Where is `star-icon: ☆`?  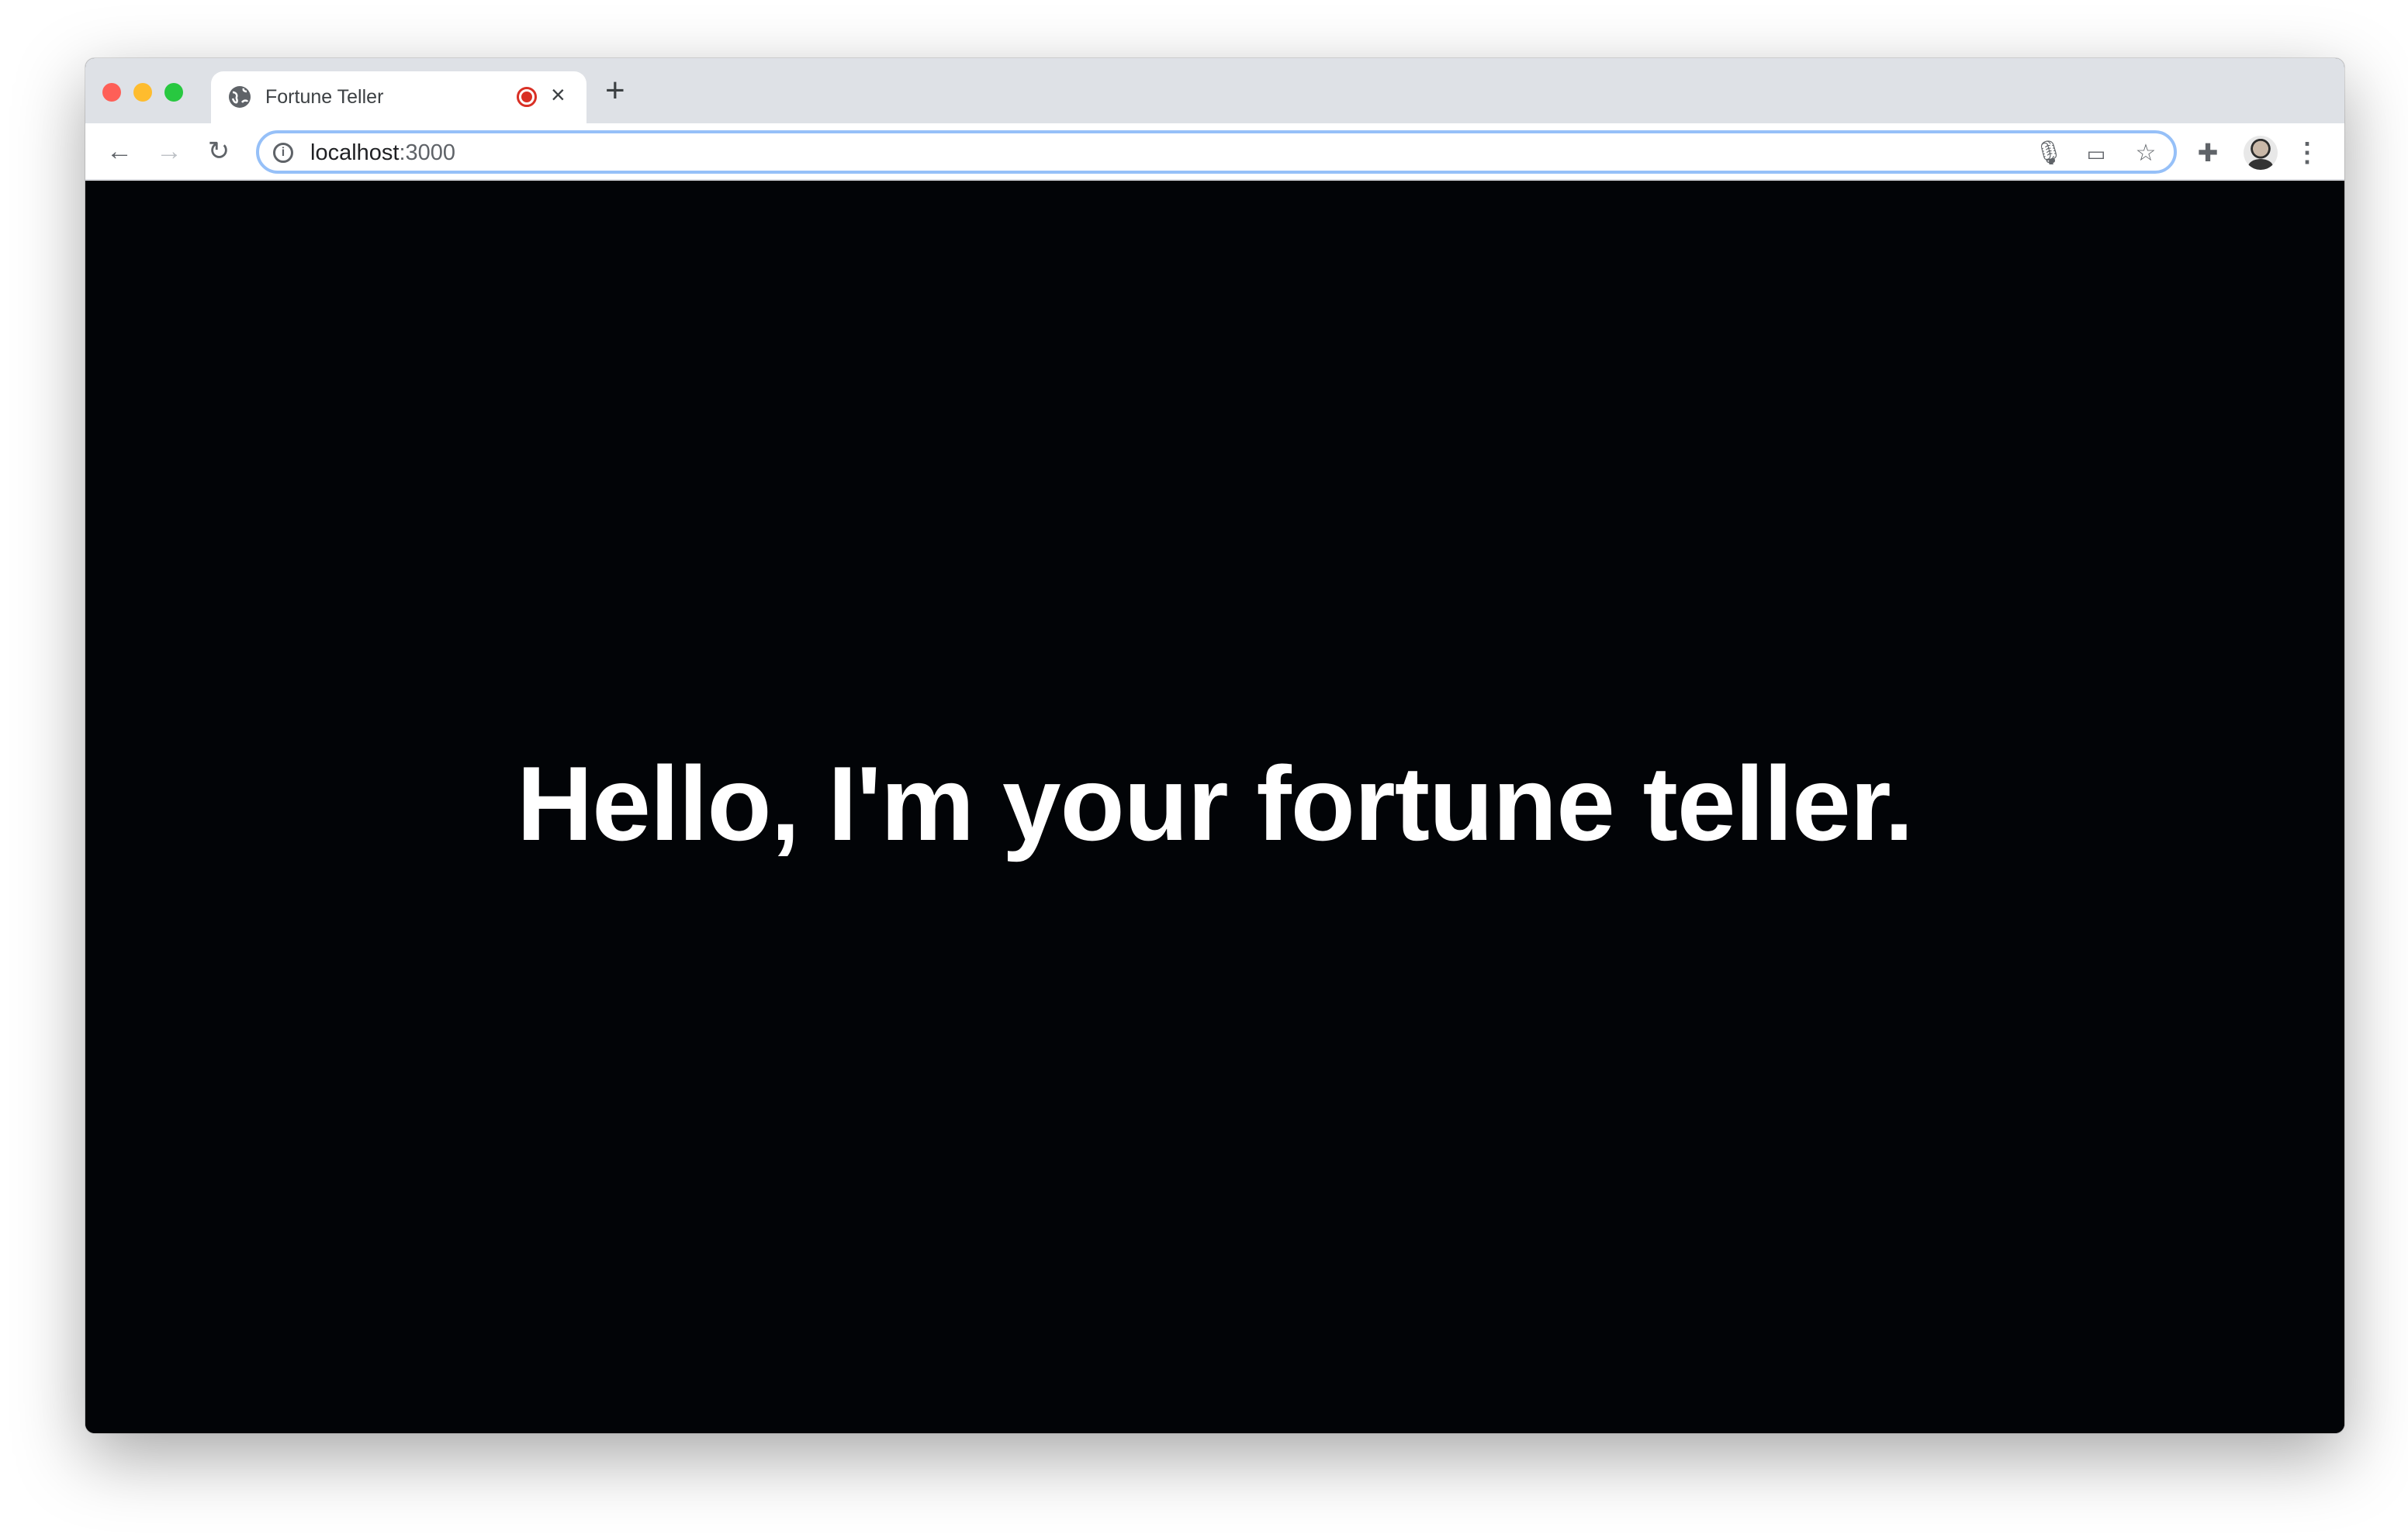 star-icon: ☆ is located at coordinates (2146, 154).